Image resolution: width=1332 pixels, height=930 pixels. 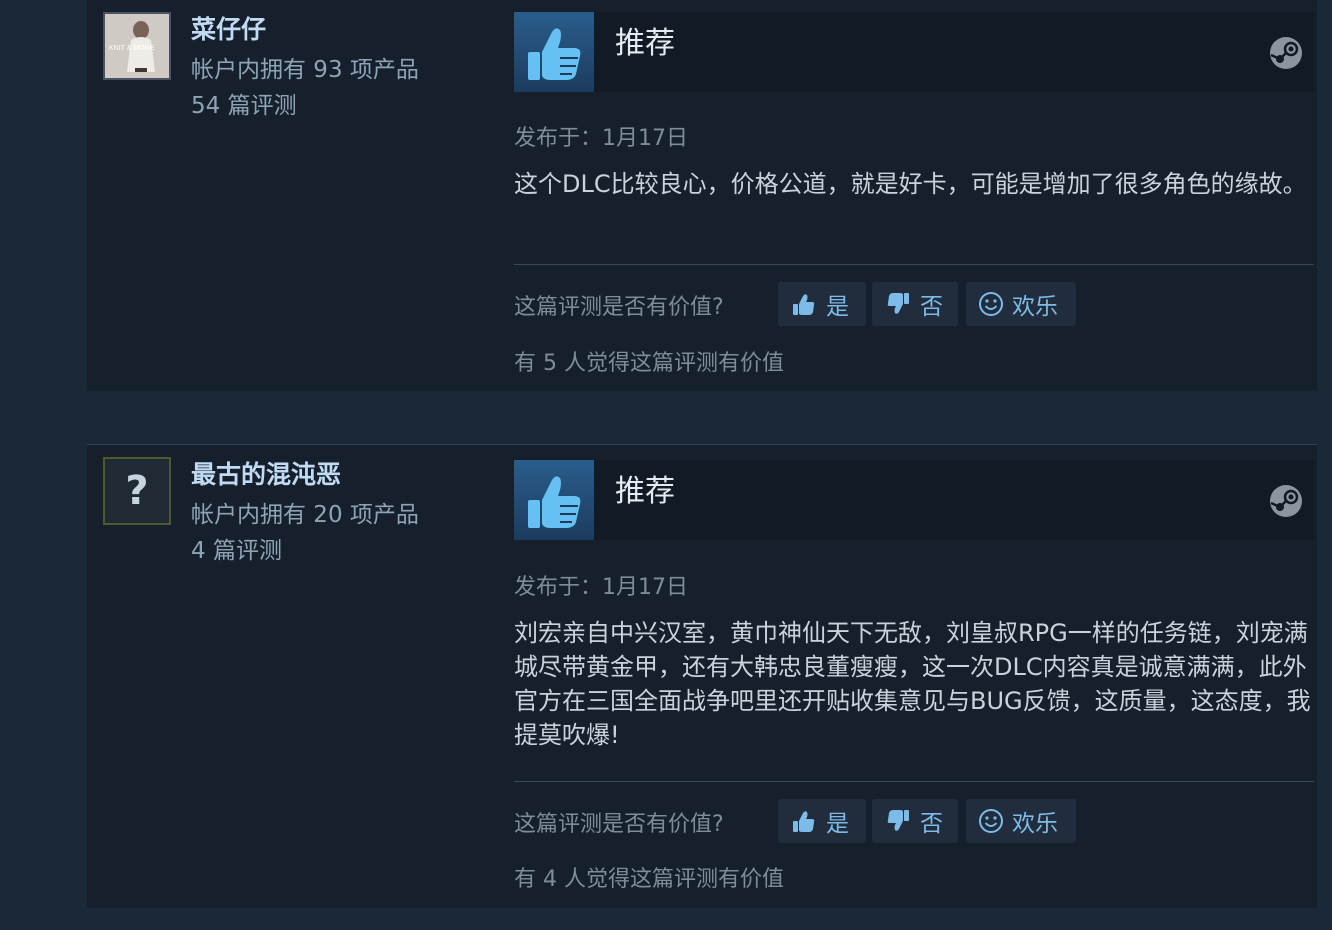 What do you see at coordinates (649, 879) in the screenshot?
I see `helpful-count: 有 4 人觉得这篇评测有价值` at bounding box center [649, 879].